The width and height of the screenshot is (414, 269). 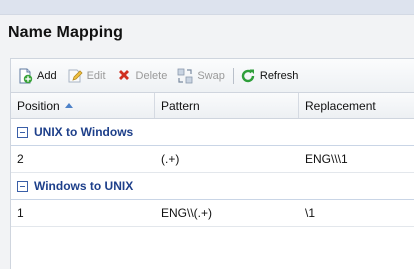 I want to click on add-button: Add, so click(x=37, y=76).